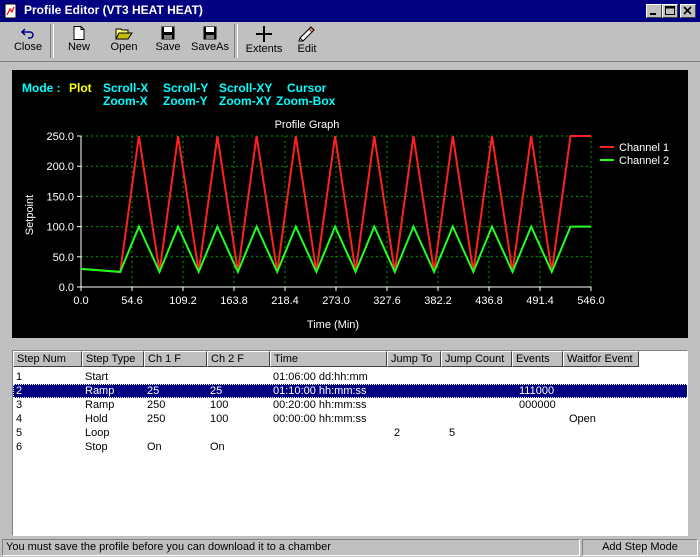 The image size is (700, 557). Describe the element at coordinates (28, 47) in the screenshot. I see `close-button-label: Close` at that location.